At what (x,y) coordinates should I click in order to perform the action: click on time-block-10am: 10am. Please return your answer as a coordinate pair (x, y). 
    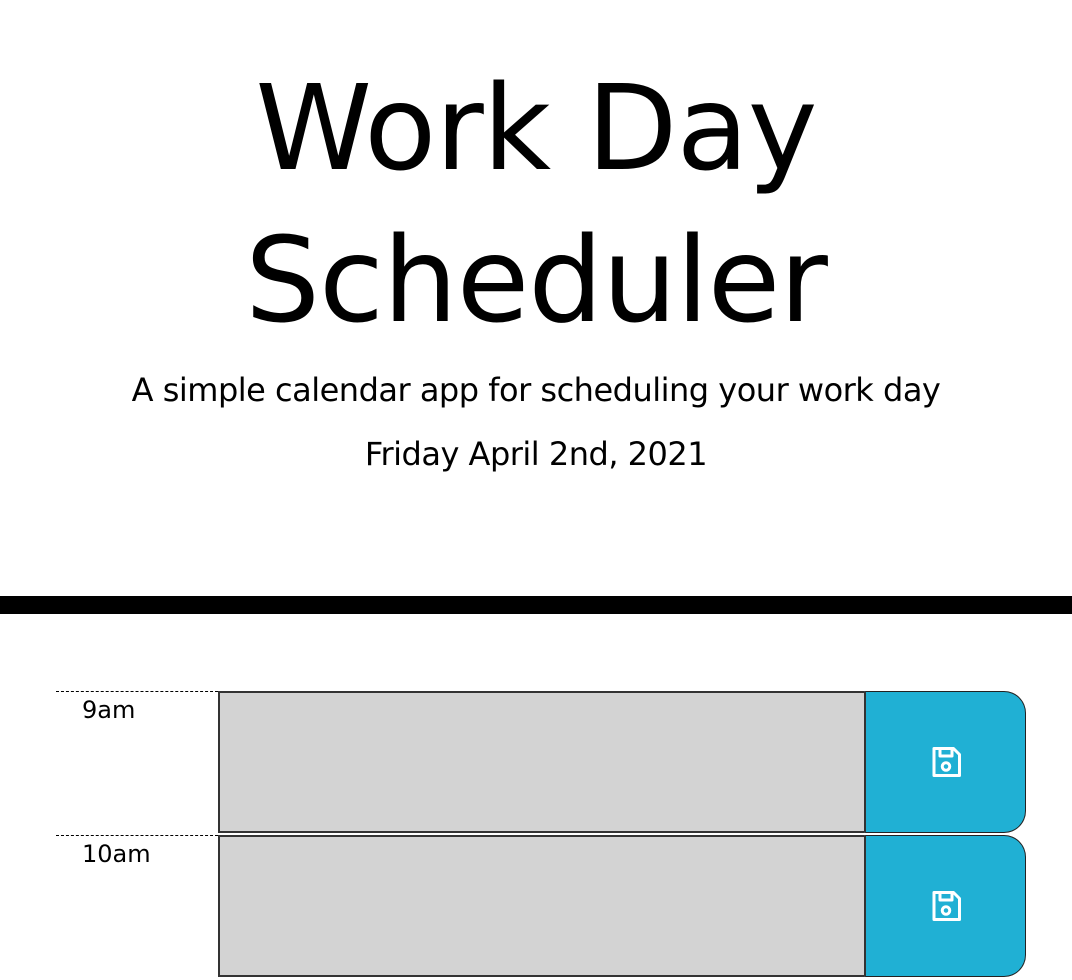
    Looking at the image, I should click on (541, 906).